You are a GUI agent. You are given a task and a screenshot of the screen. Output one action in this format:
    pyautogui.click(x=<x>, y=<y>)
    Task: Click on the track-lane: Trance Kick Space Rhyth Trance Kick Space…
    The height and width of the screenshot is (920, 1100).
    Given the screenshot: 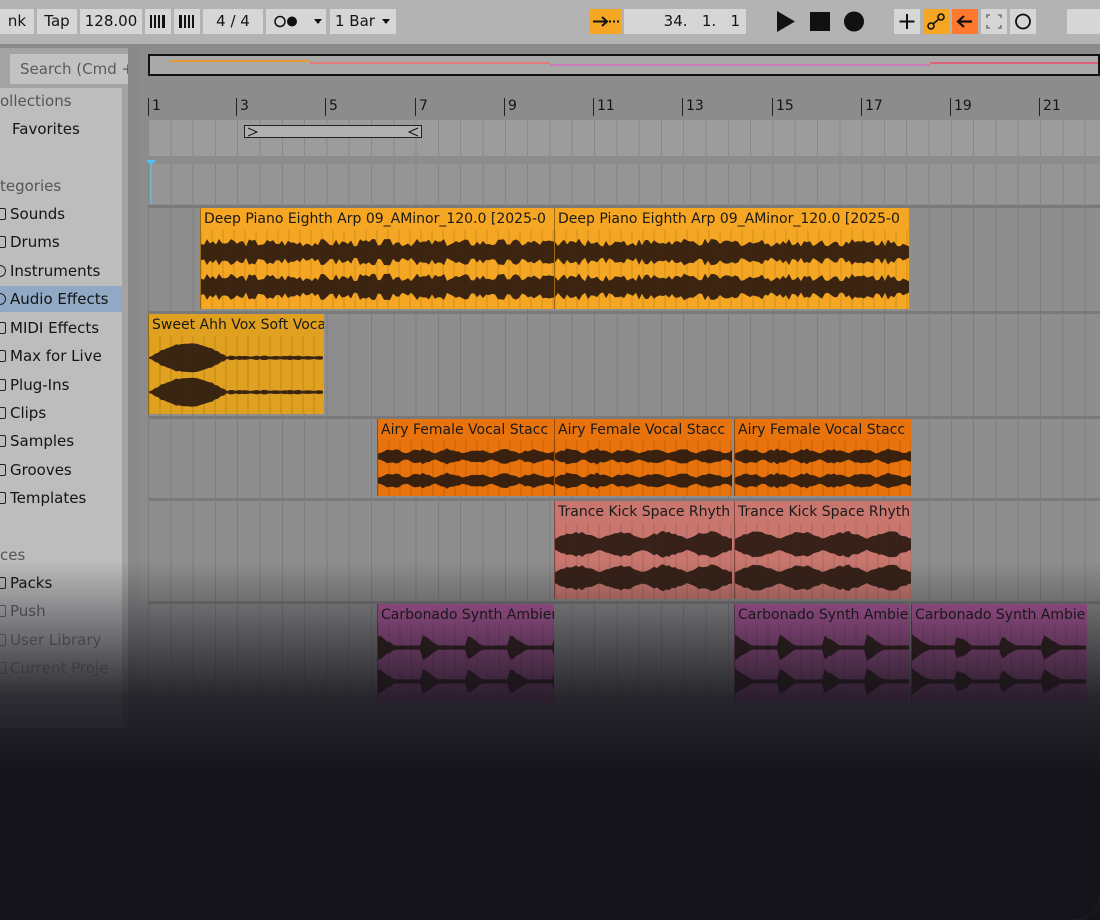 What is the action you would take?
    pyautogui.click(x=624, y=549)
    